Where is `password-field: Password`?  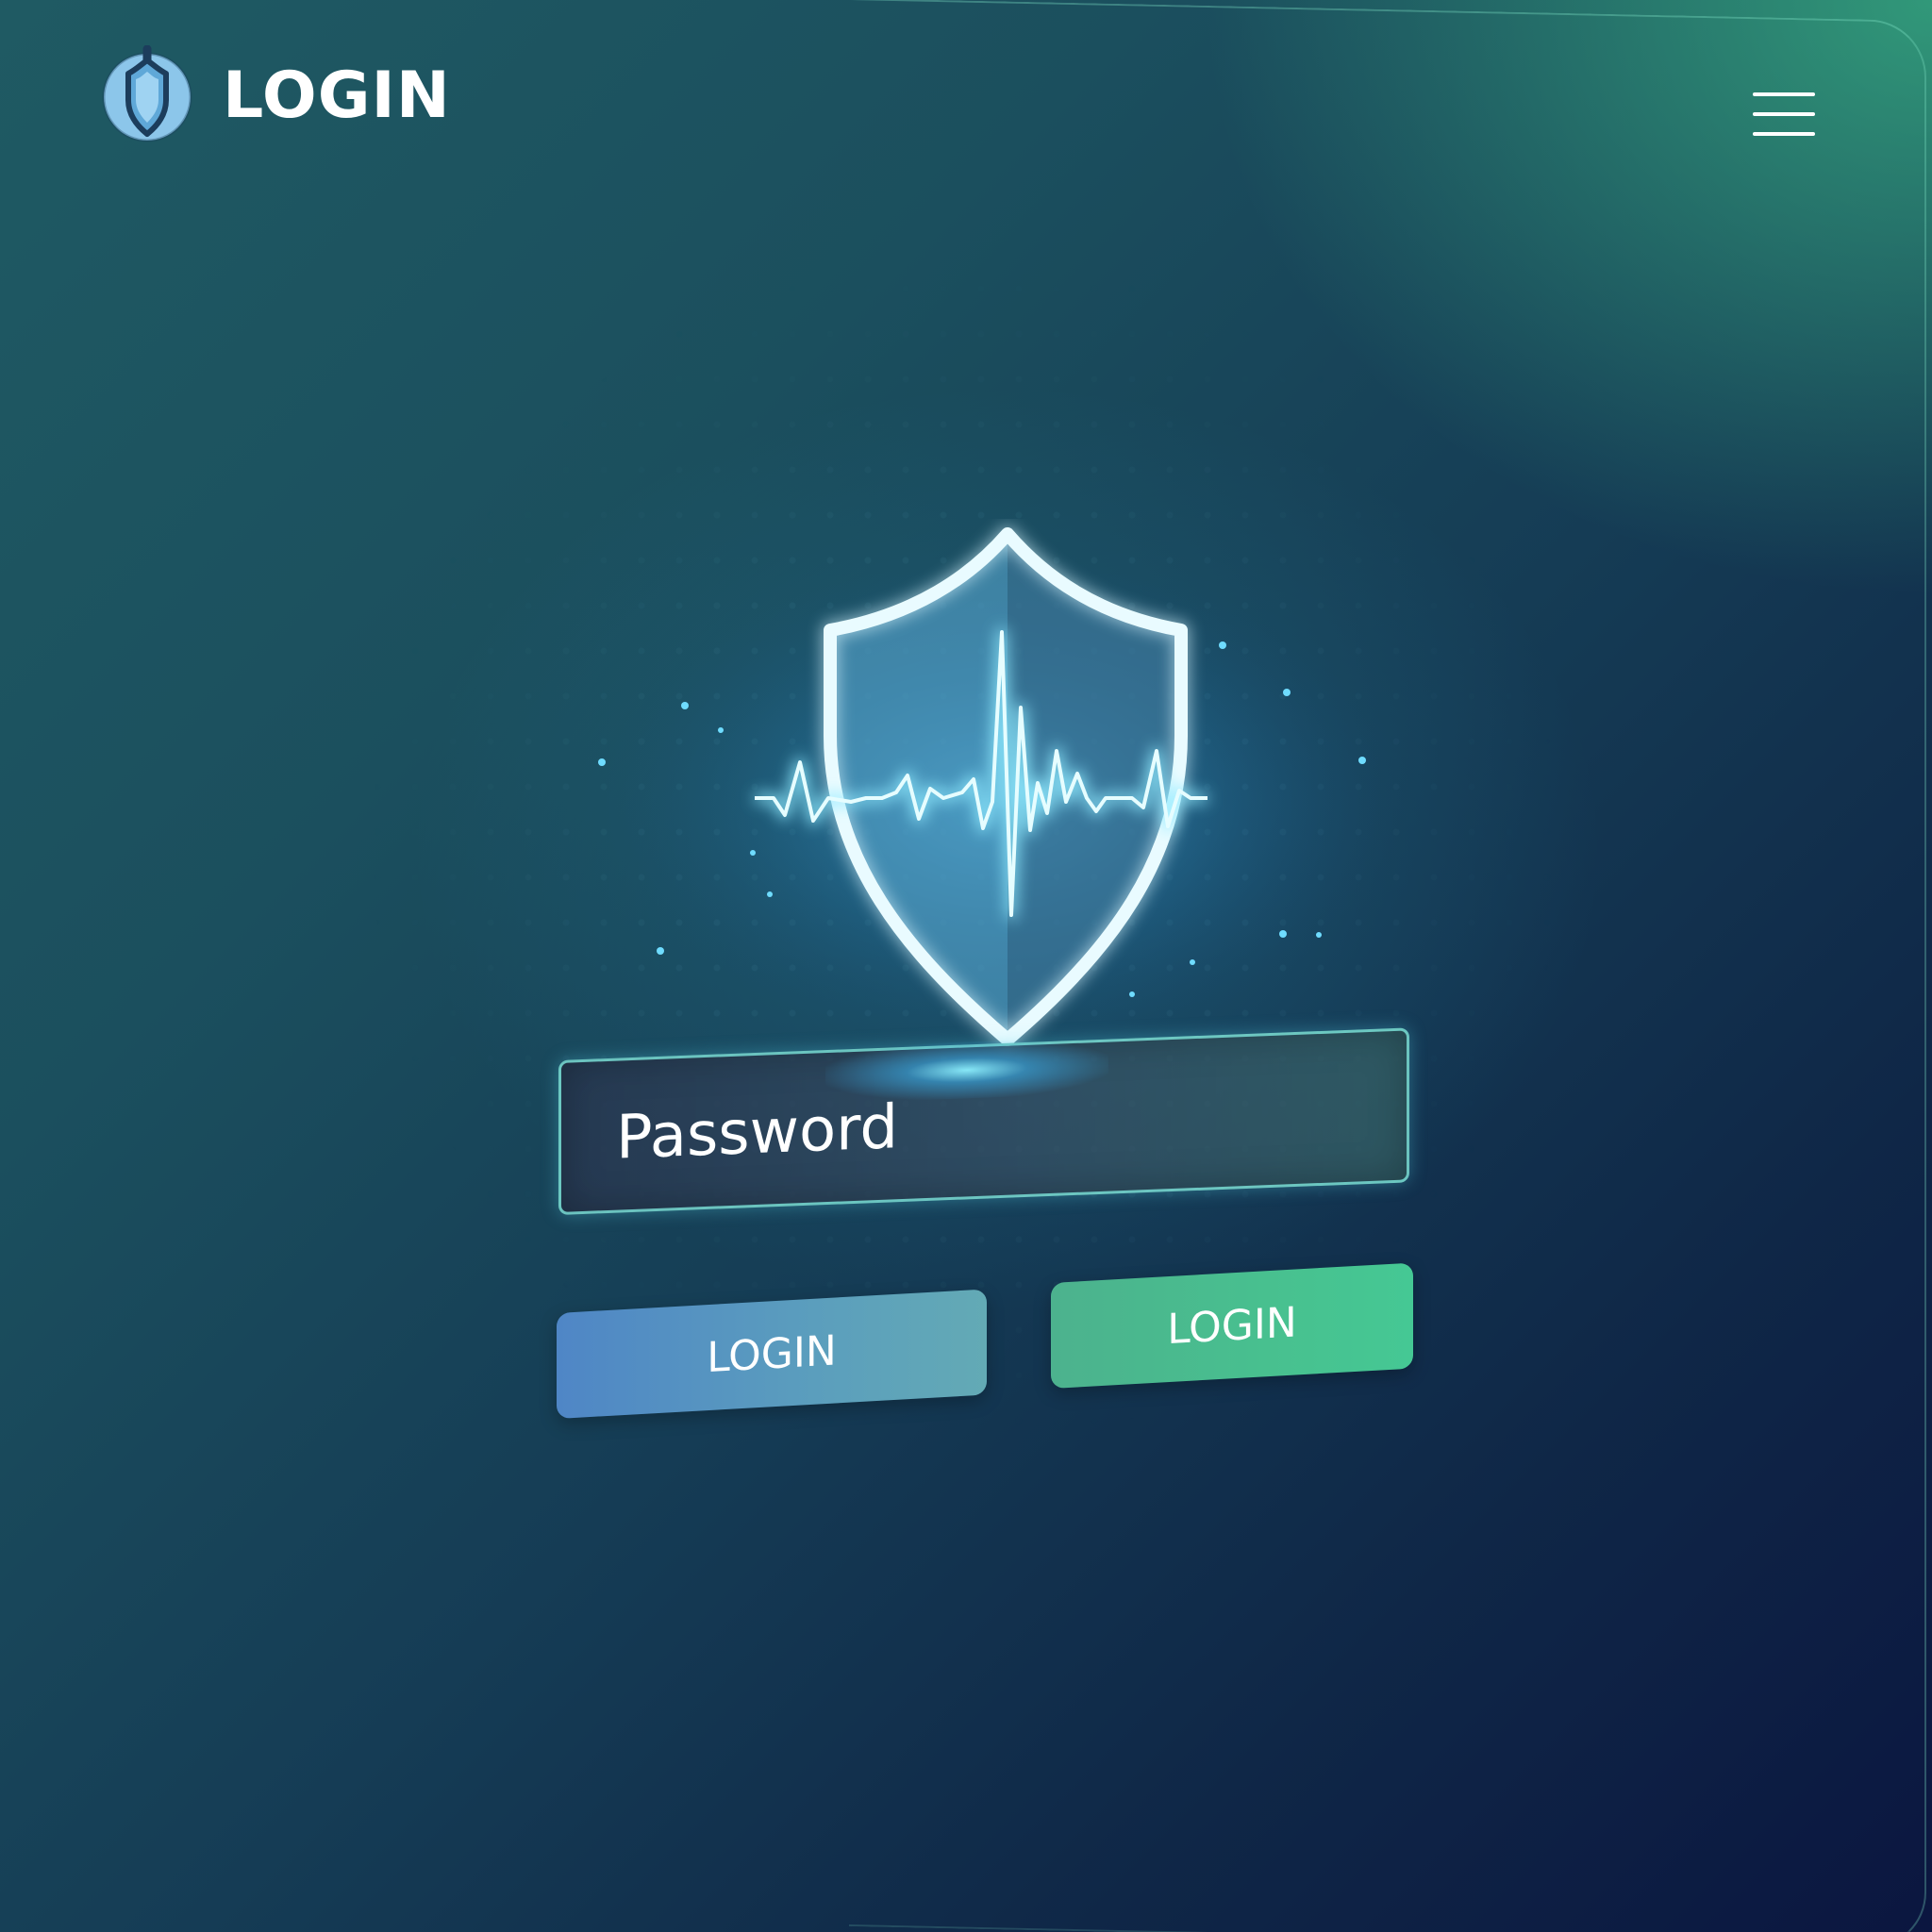
password-field: Password is located at coordinates (984, 1121).